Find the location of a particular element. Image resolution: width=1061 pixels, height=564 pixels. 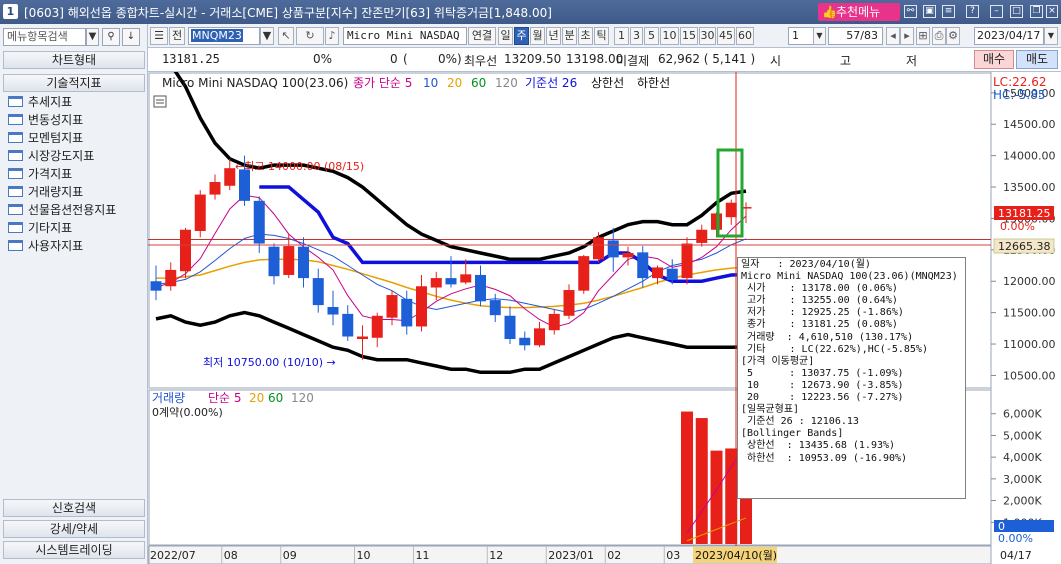

print-icon: ⎙ is located at coordinates (939, 36).